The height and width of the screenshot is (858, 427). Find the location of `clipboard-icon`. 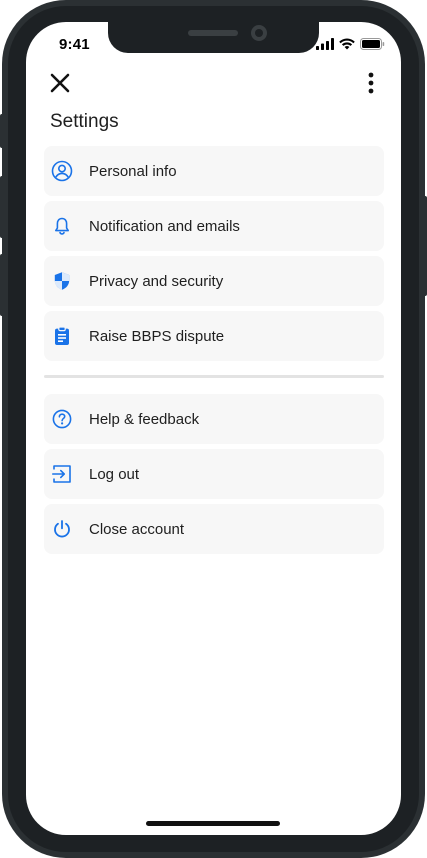

clipboard-icon is located at coordinates (62, 336).